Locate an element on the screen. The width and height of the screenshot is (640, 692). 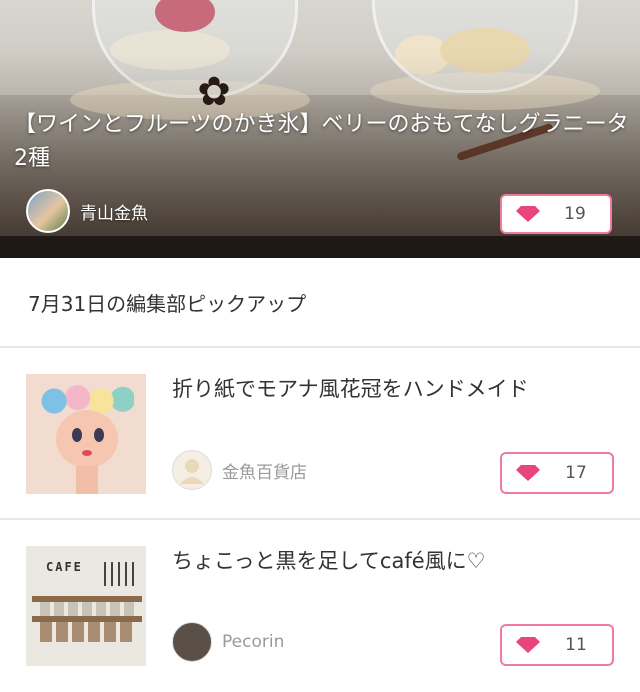
like-count: 11 is located at coordinates (576, 645).